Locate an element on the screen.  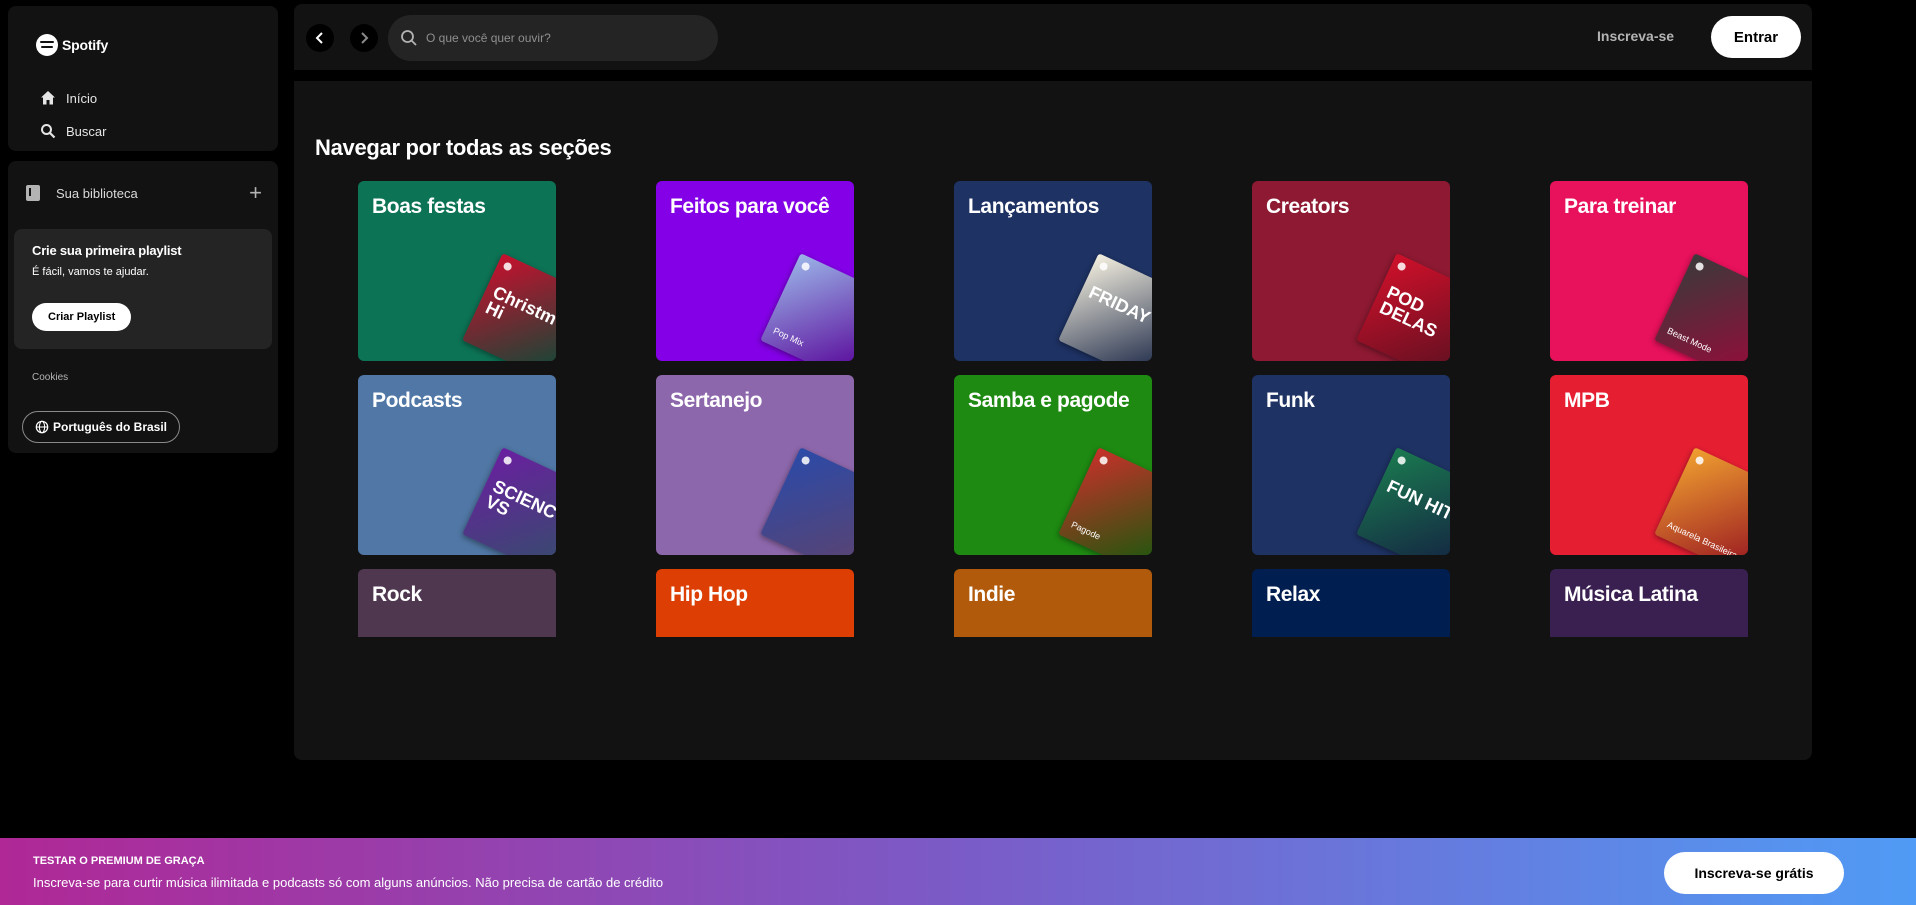
category-label: Relax is located at coordinates (1293, 594).